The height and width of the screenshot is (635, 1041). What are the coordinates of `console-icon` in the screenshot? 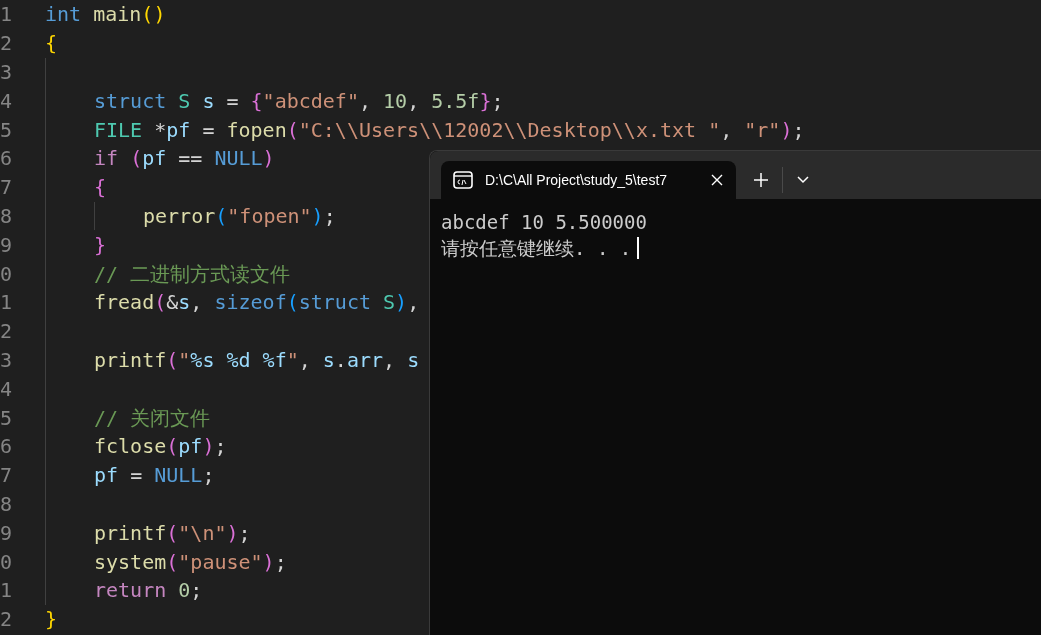 It's located at (463, 180).